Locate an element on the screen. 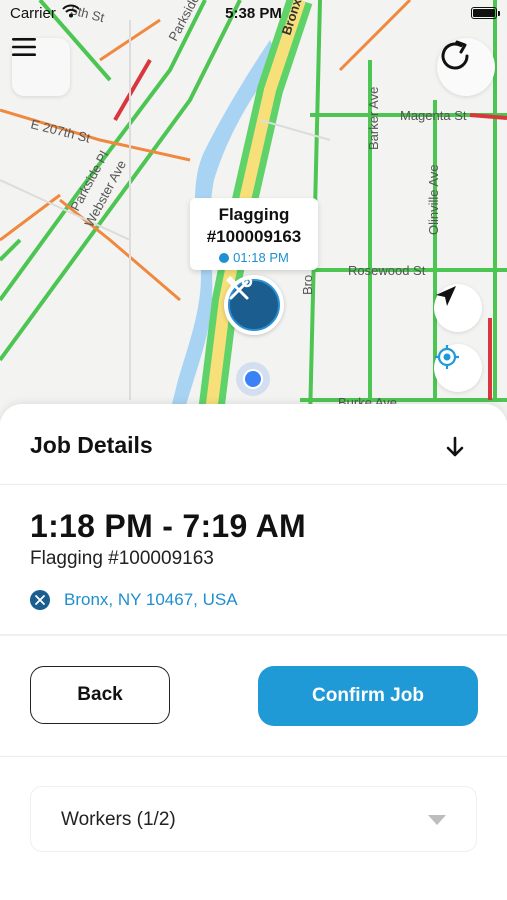 Image resolution: width=507 pixels, height=900 pixels. sheet-header: Job Details is located at coordinates (253, 444).